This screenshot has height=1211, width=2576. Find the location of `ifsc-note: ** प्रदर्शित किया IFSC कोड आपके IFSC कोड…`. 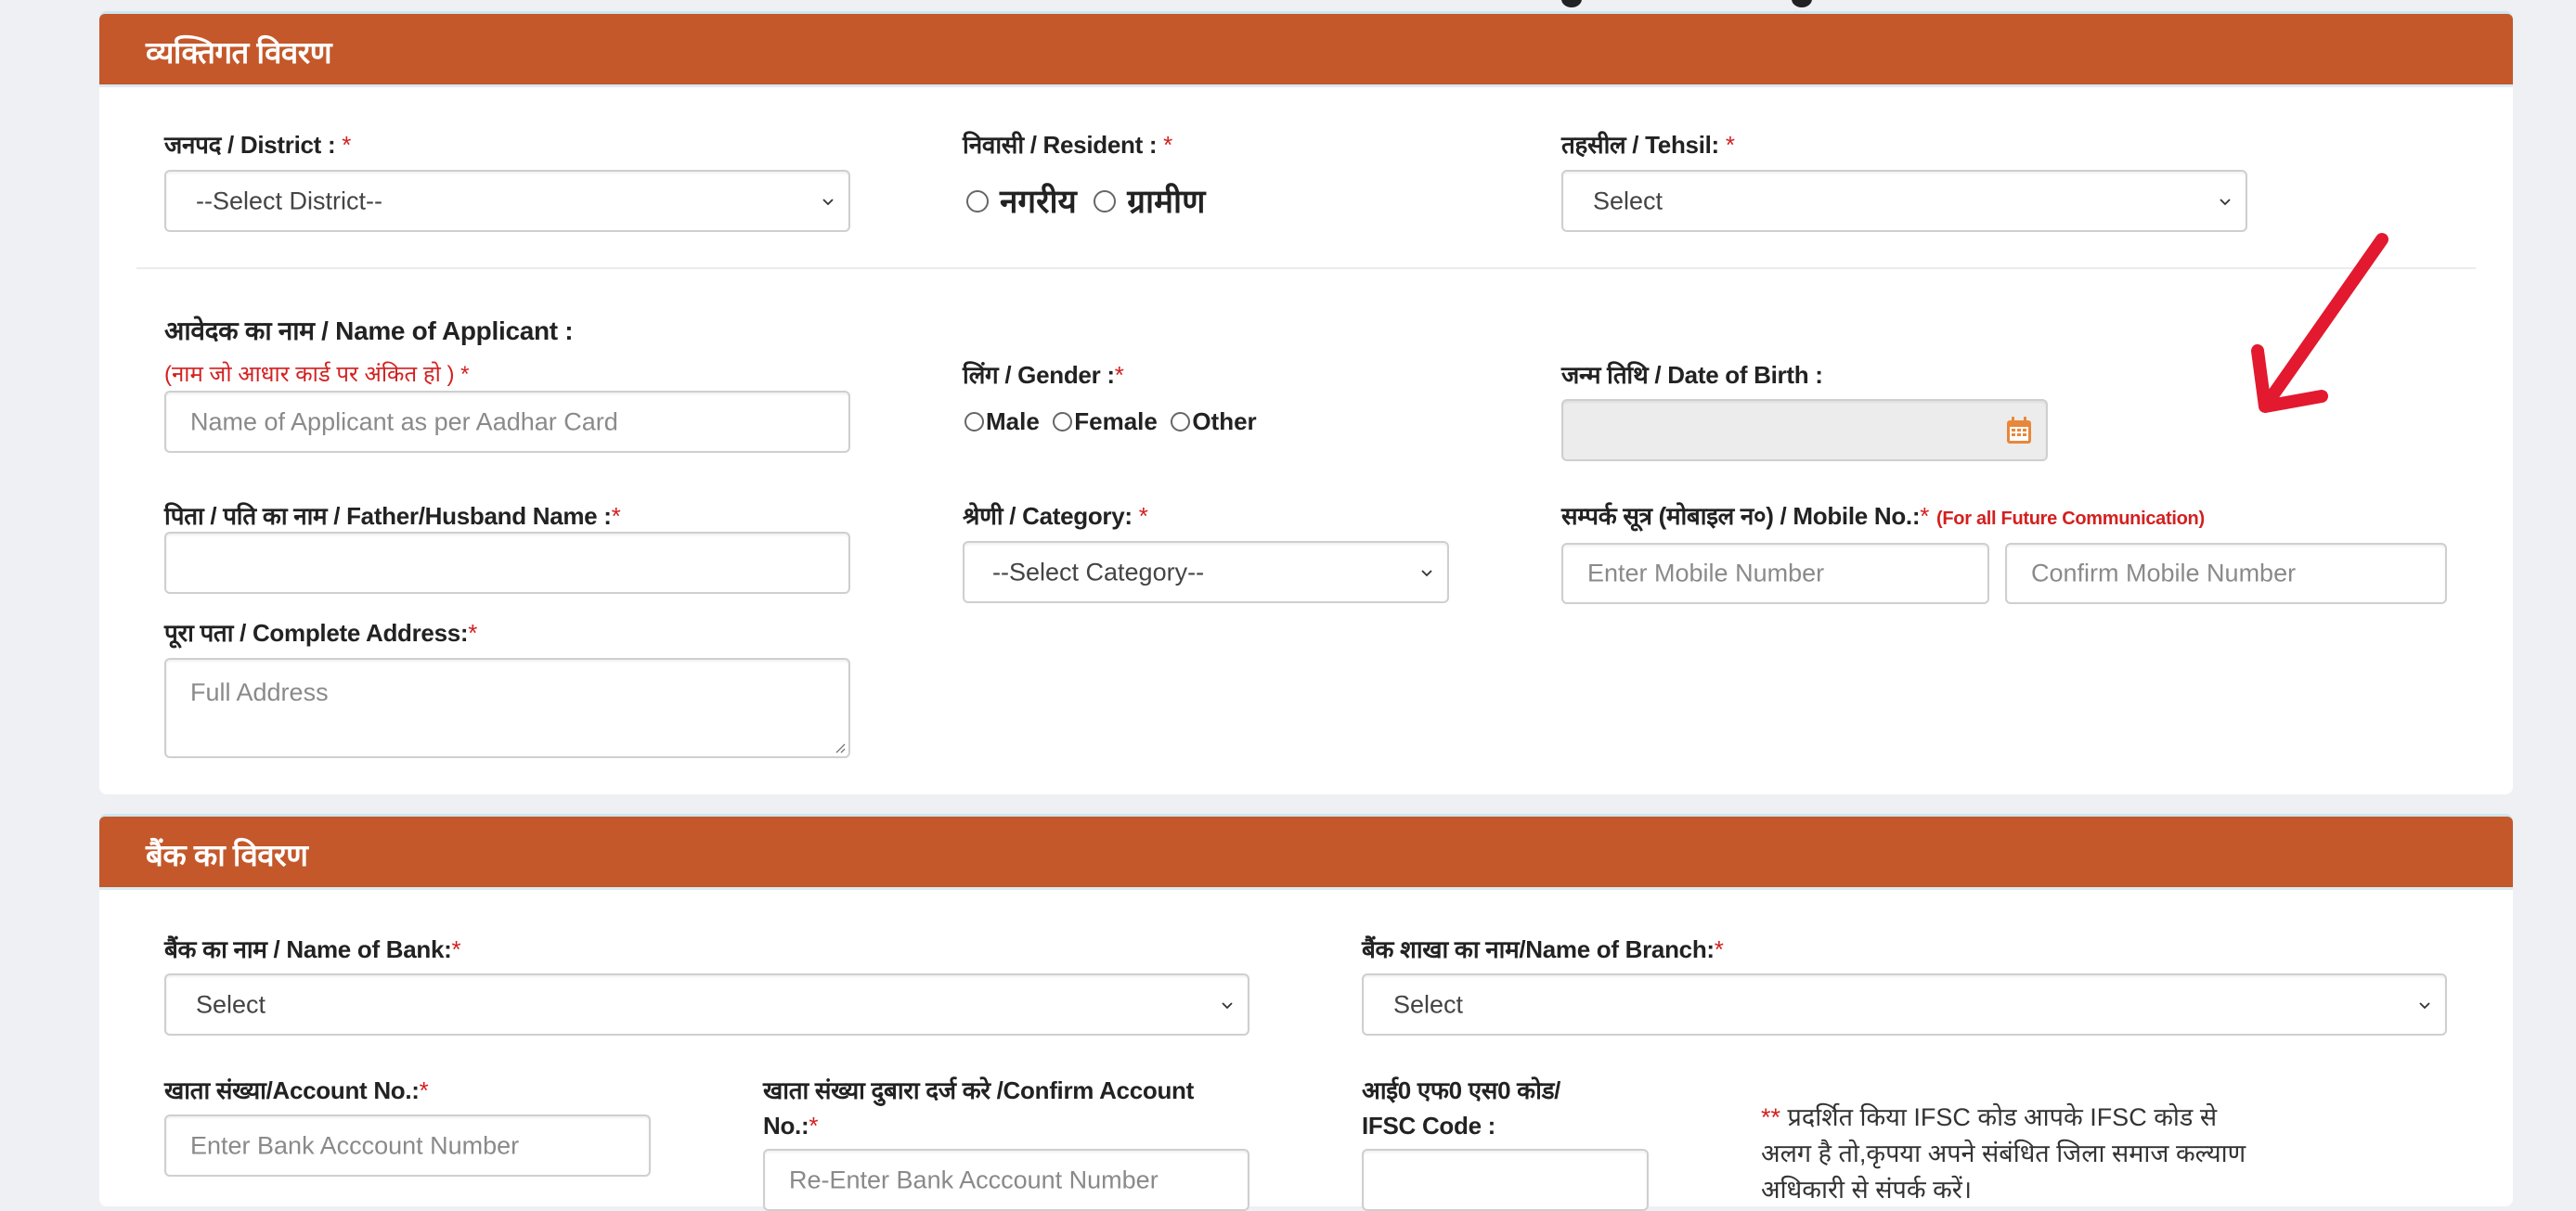

ifsc-note: ** प्रदर्शित किया IFSC कोड आपके IFSC कोड… is located at coordinates (2011, 1154).